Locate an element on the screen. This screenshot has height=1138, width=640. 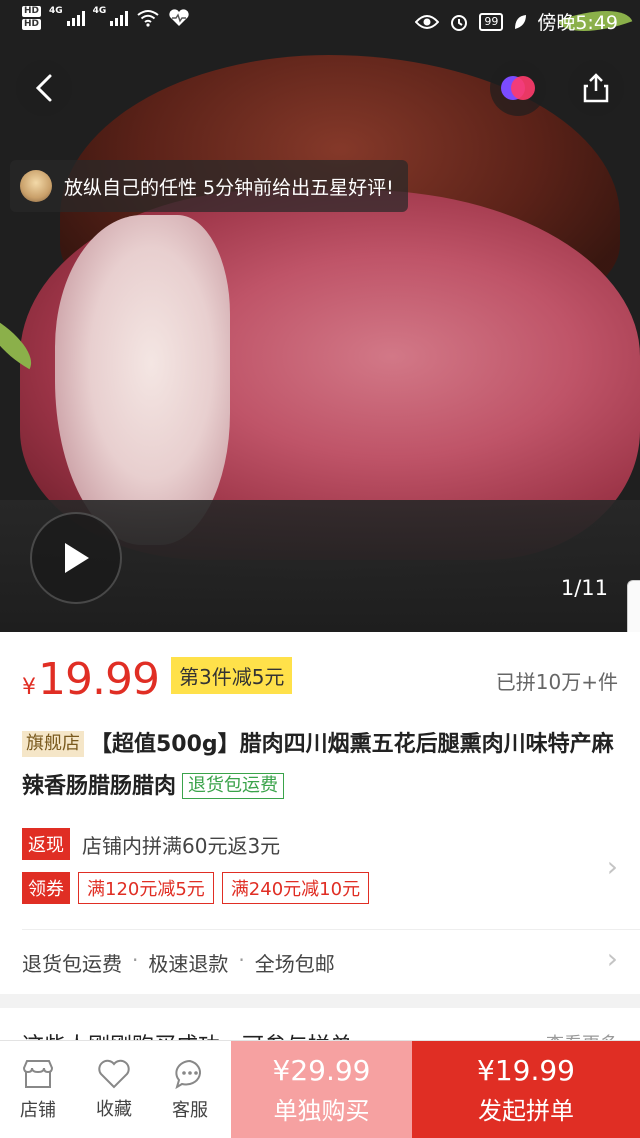
bottom-action-bar: 店铺 收藏 客服 ¥29.99 单独购买 ¥19.99 发起拼单 is located at coordinates (320, 1089).